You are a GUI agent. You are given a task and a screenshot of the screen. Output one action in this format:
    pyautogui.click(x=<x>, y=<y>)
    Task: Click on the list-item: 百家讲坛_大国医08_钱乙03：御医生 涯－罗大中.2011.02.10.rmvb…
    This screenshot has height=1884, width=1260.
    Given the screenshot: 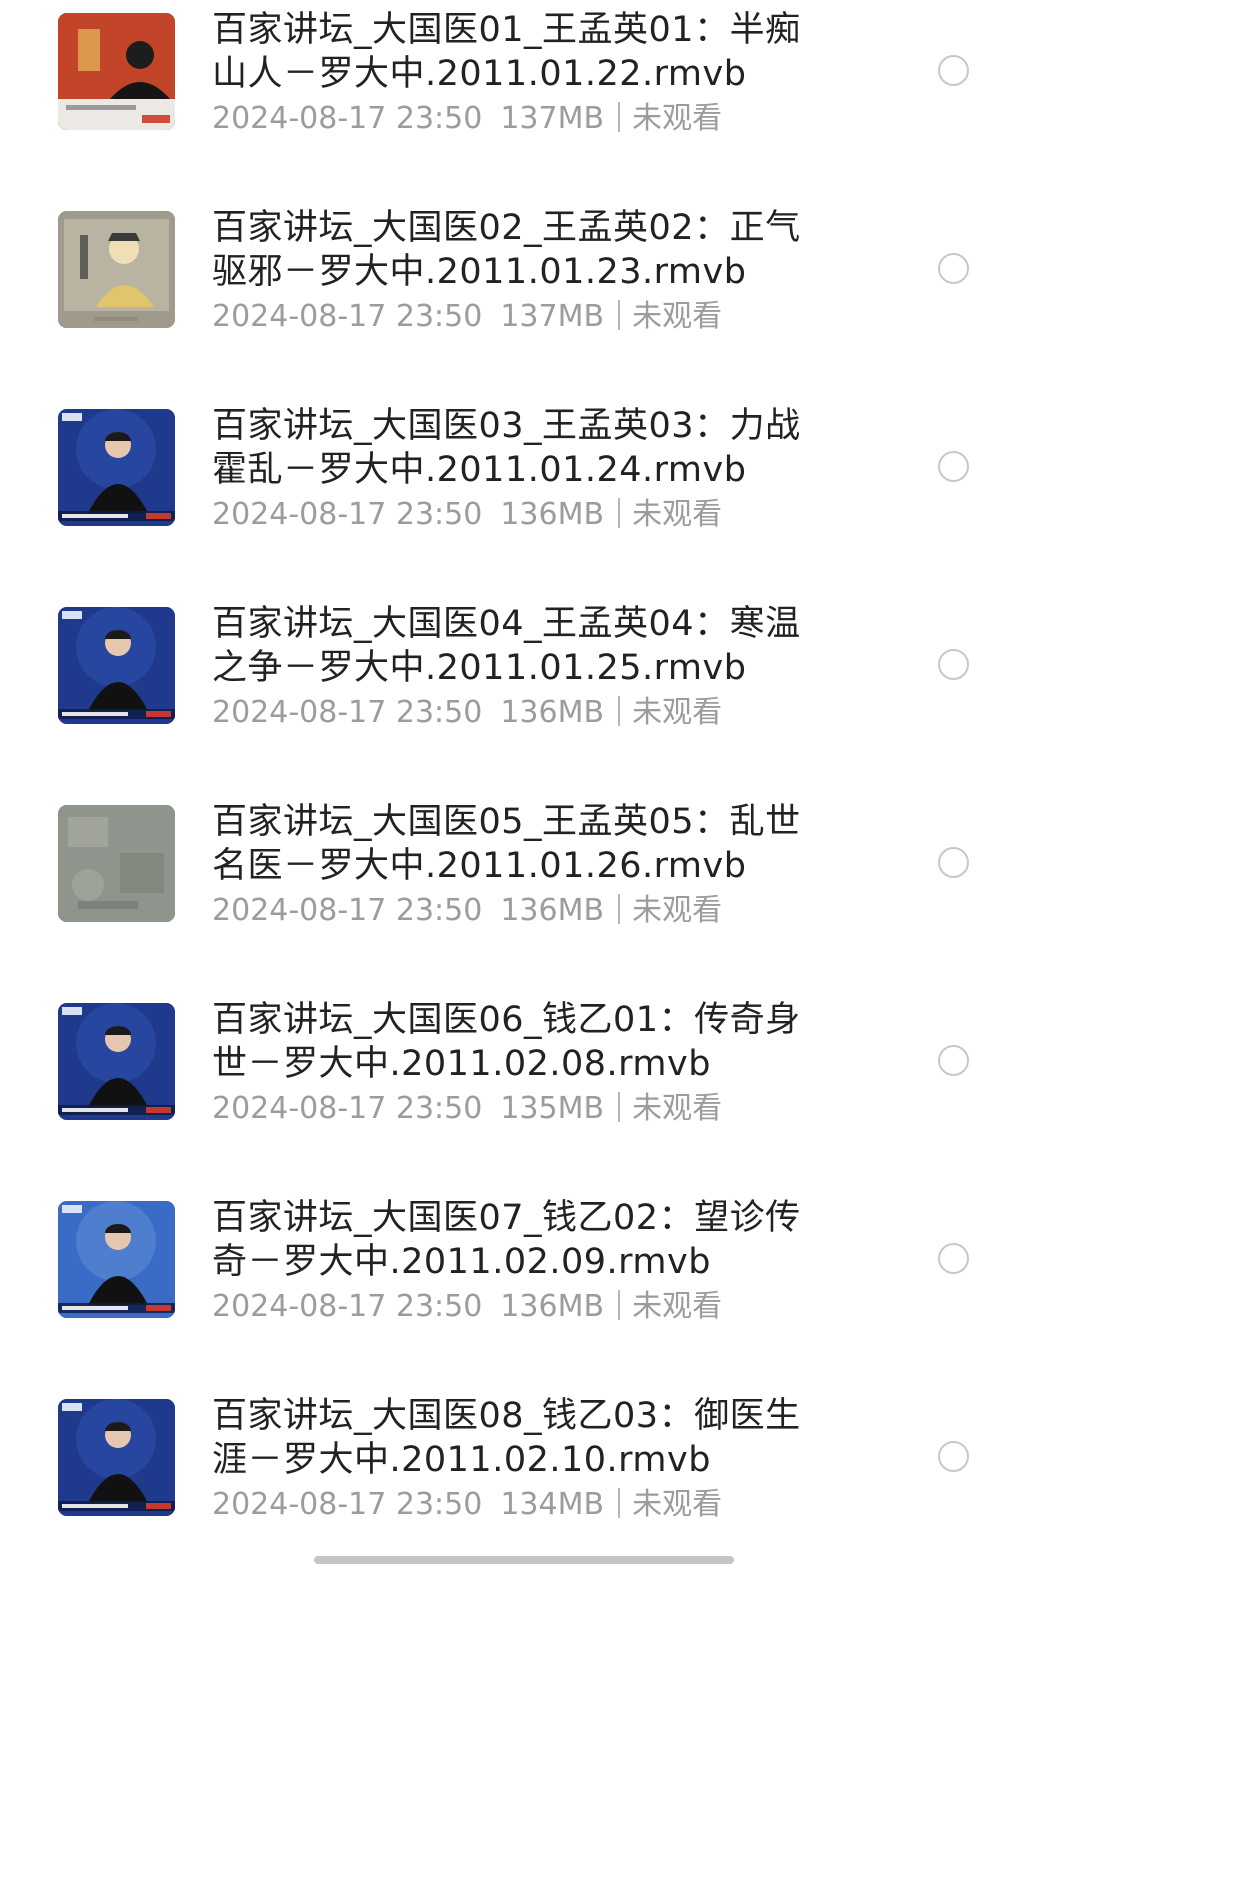 What is the action you would take?
    pyautogui.click(x=523, y=1485)
    